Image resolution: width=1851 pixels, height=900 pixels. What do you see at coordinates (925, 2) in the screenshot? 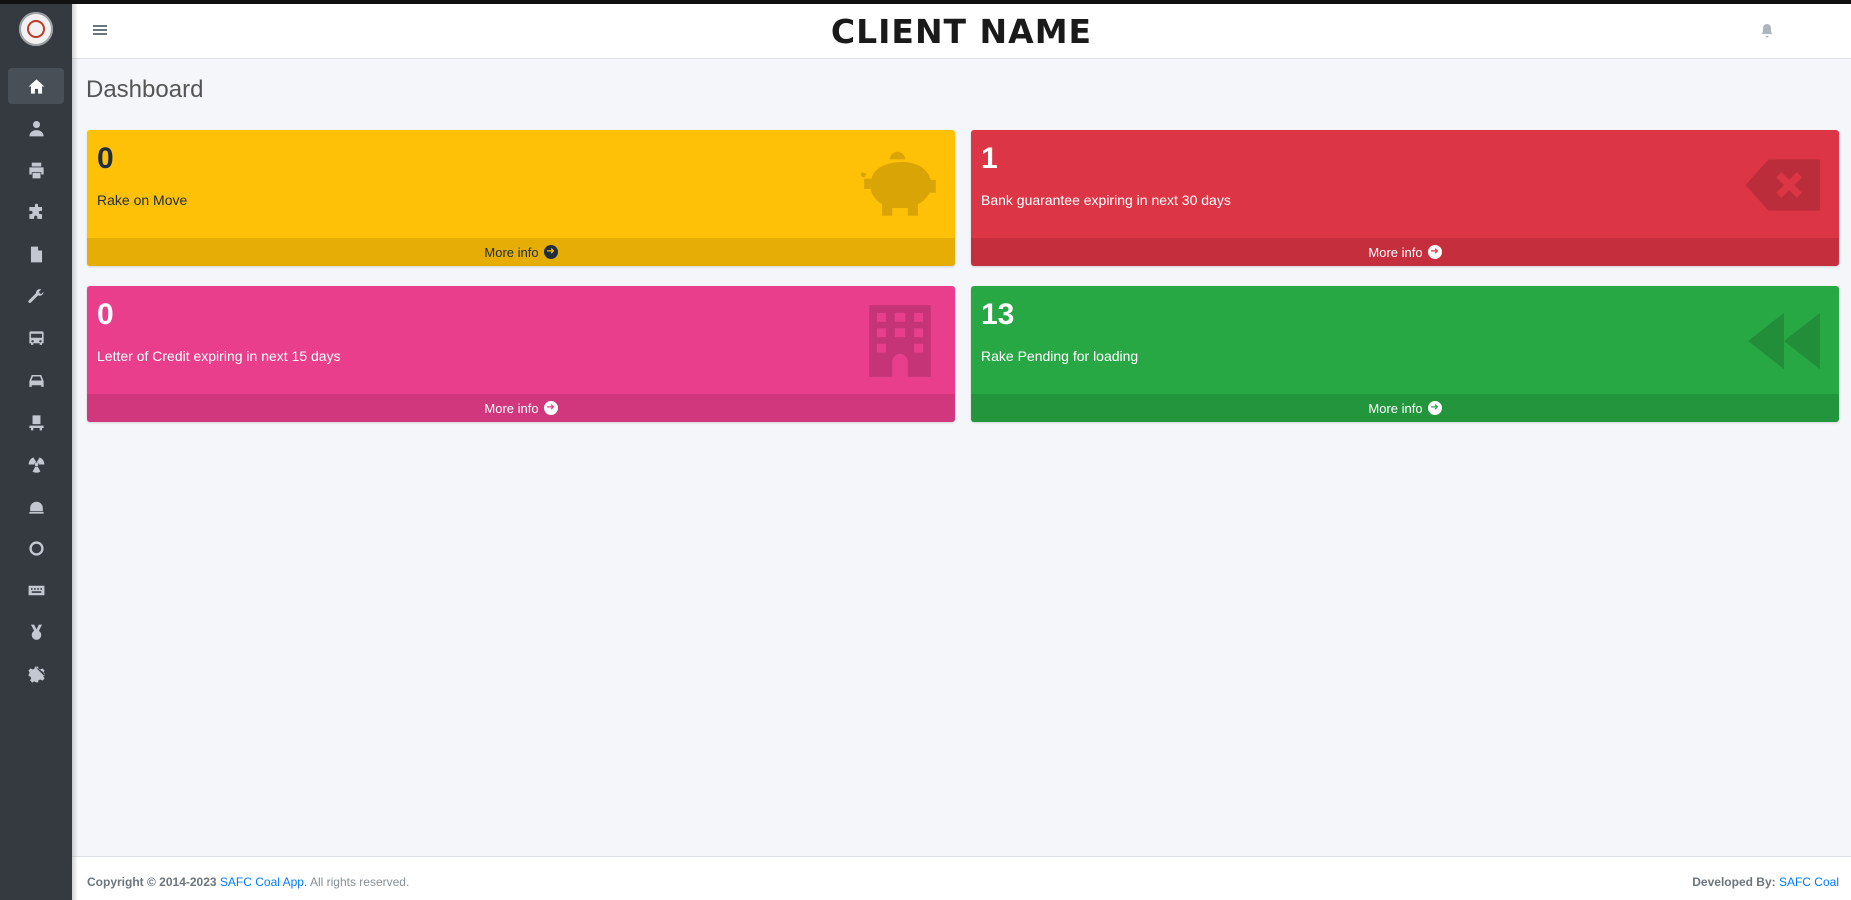
I see `top-border` at bounding box center [925, 2].